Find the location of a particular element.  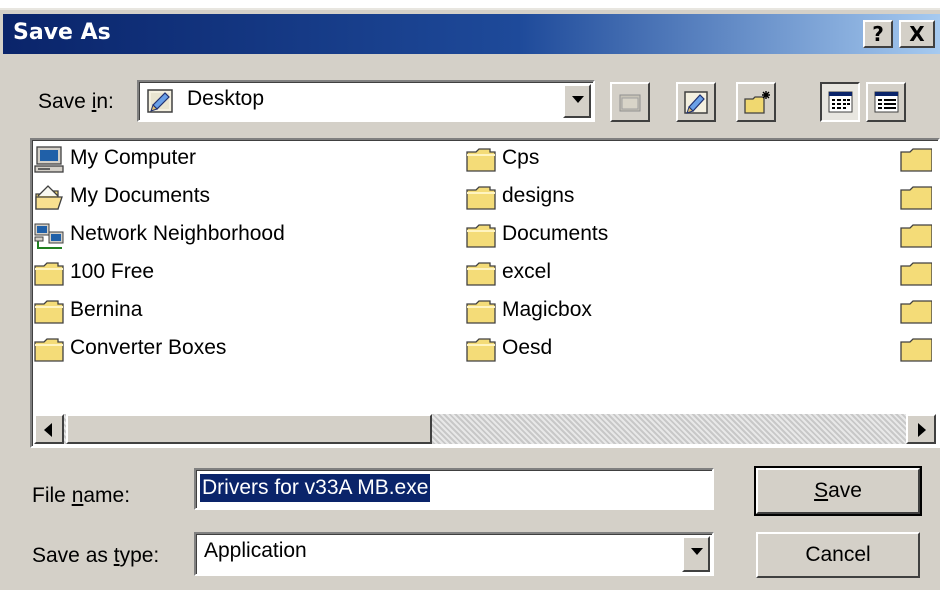

horizontal-scrollbar is located at coordinates (485, 429).